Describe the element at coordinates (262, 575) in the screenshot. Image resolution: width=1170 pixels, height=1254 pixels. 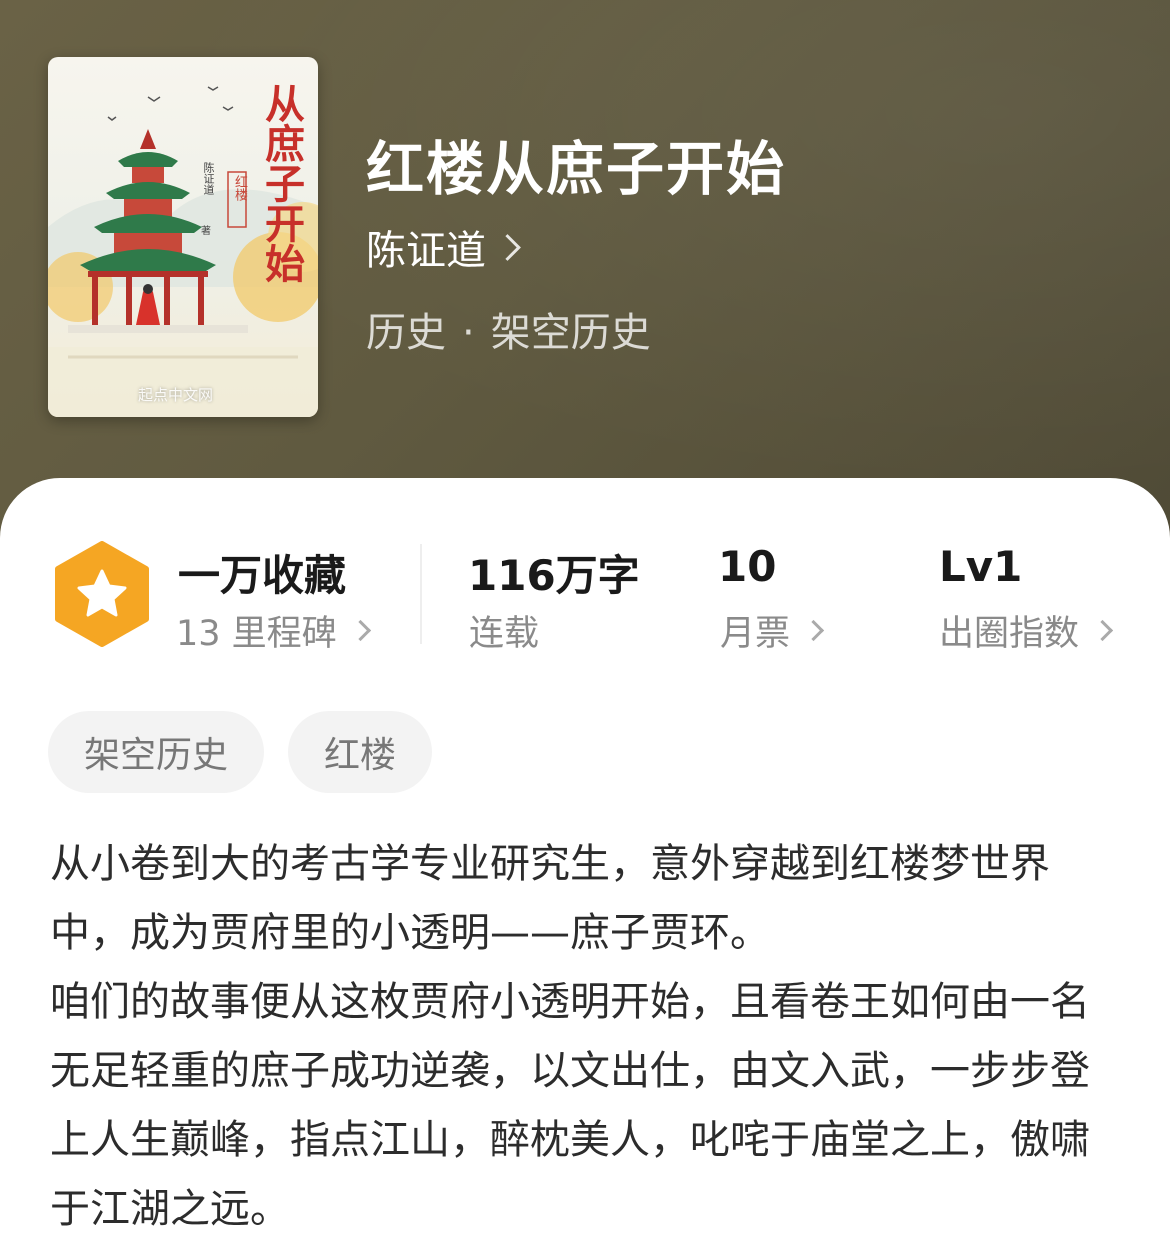
I see `collection-count: 一万收藏` at that location.